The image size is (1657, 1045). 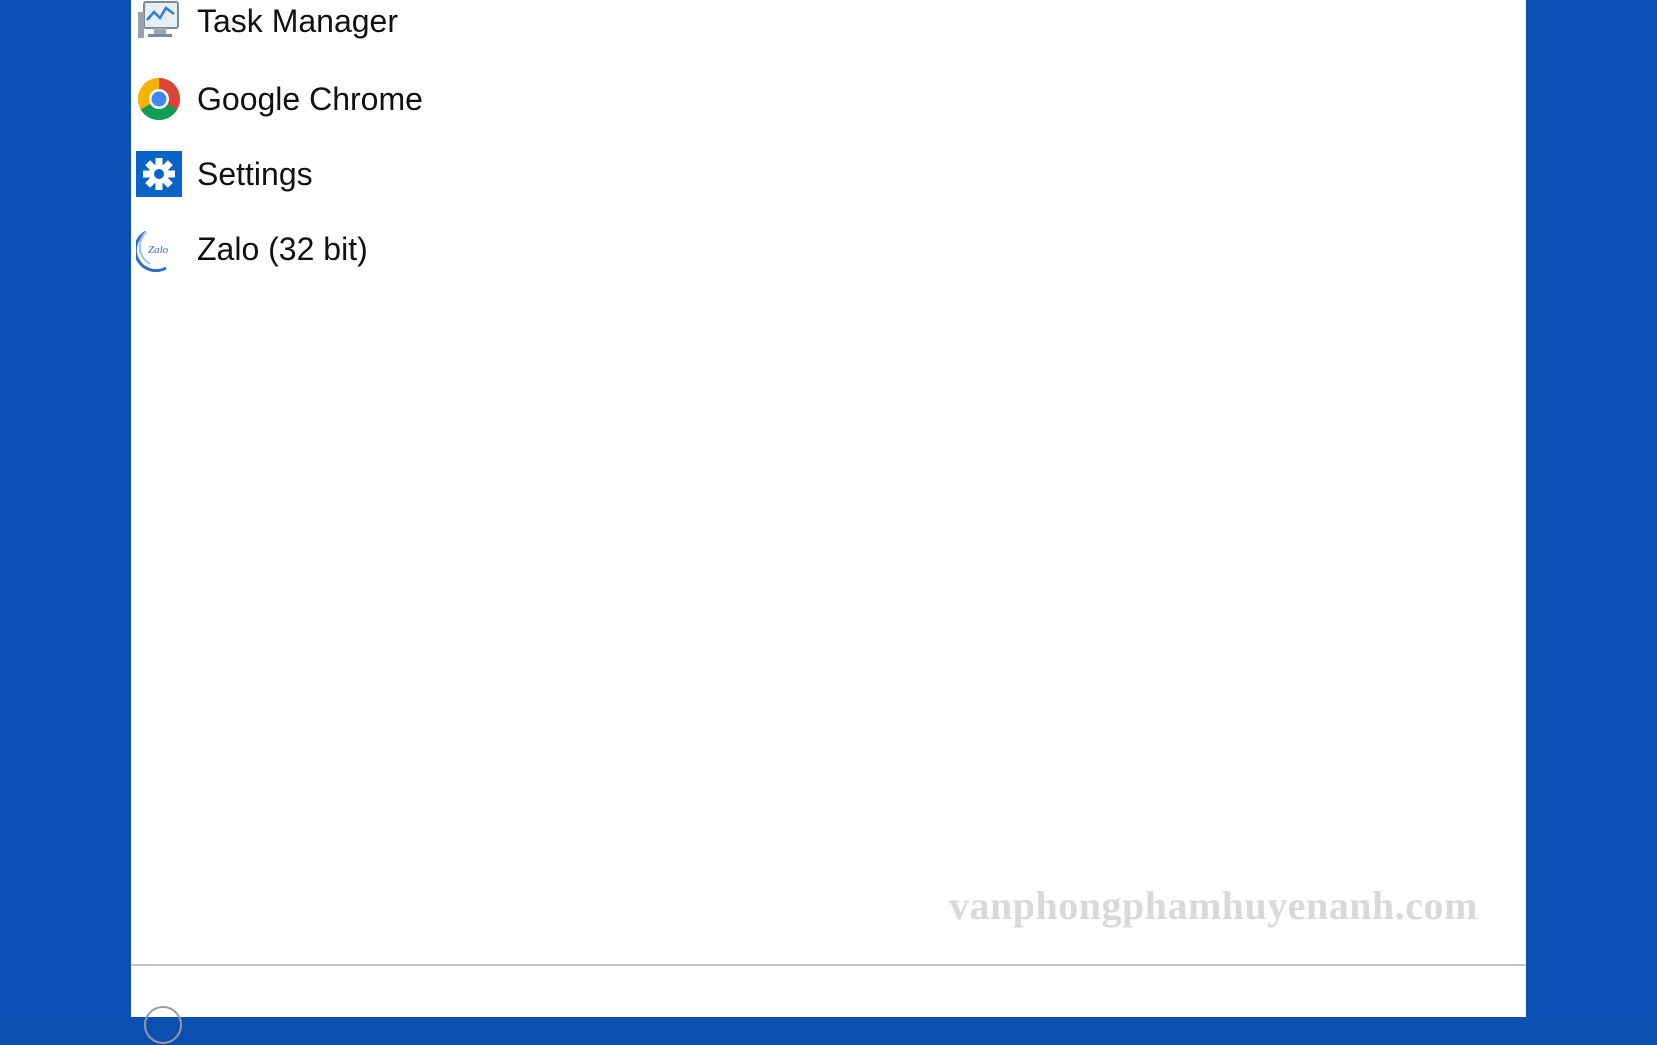 What do you see at coordinates (65, 508) in the screenshot?
I see `desktop-background-left` at bounding box center [65, 508].